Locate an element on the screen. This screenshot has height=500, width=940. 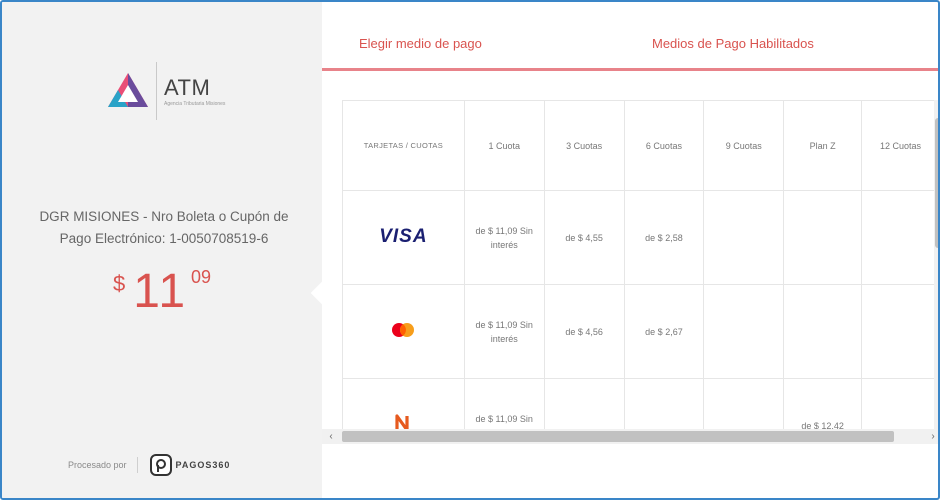
atm-logo-icon is located at coordinates (128, 90).